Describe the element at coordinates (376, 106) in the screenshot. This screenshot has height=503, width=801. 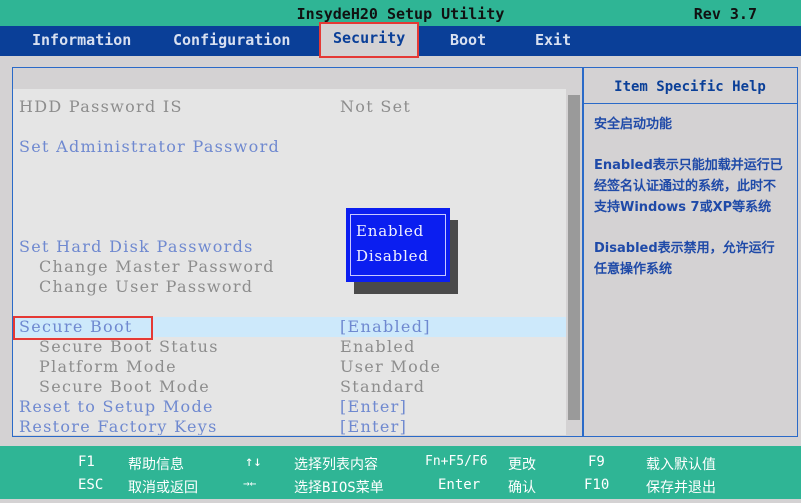
I see `row-value: Not Set` at that location.